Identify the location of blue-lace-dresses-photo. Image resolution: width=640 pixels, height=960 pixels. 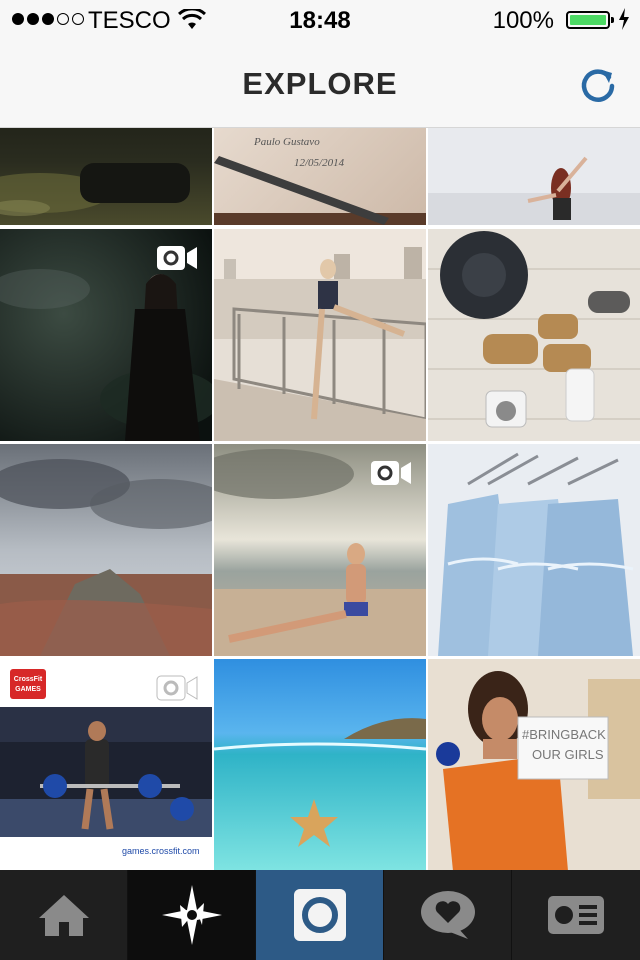
(534, 550).